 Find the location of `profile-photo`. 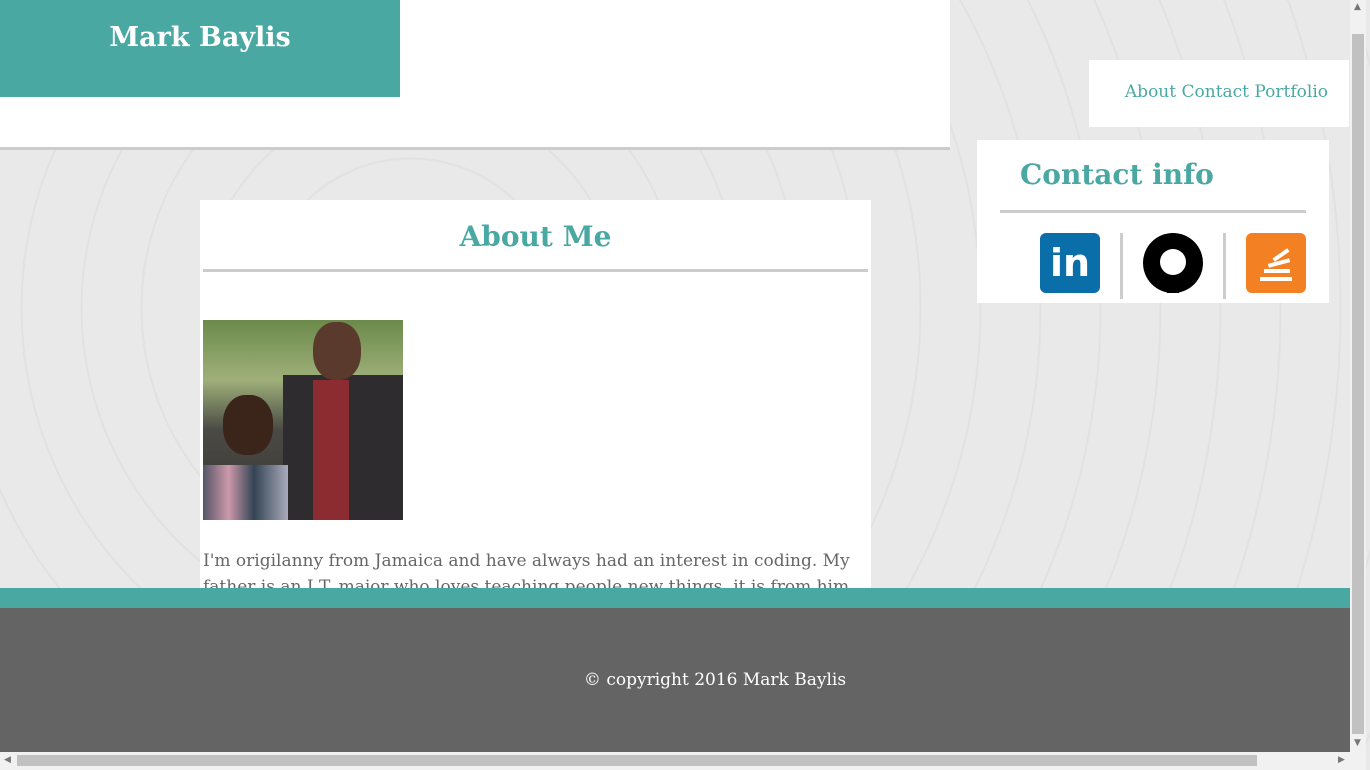

profile-photo is located at coordinates (303, 420).